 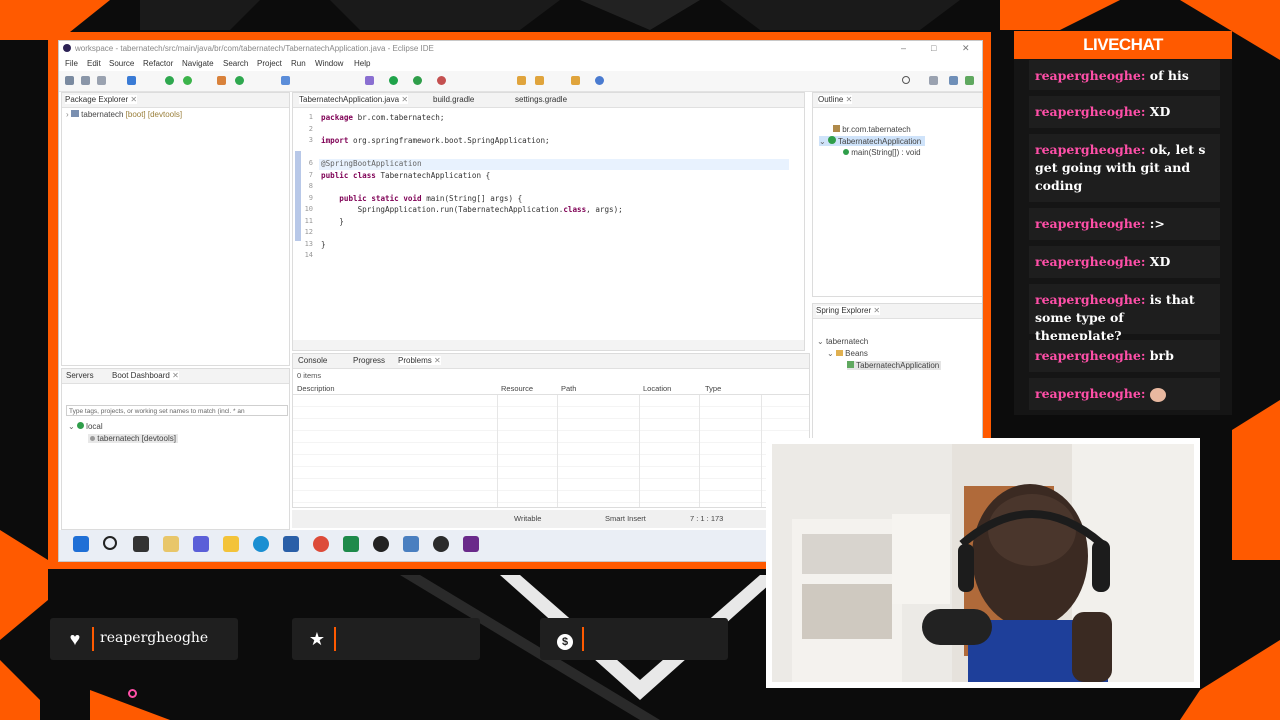 What do you see at coordinates (835, 99) in the screenshot?
I see `tab-outline: Outline ✕` at bounding box center [835, 99].